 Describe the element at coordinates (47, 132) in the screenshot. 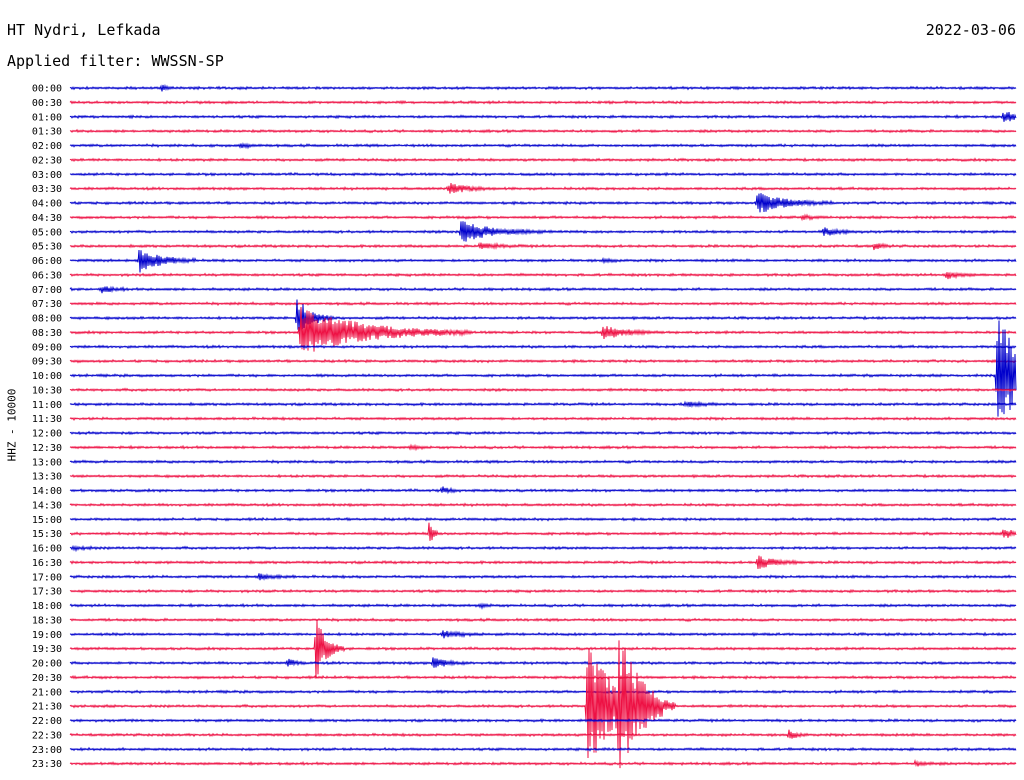

I see `tick-label: 01:30` at that location.